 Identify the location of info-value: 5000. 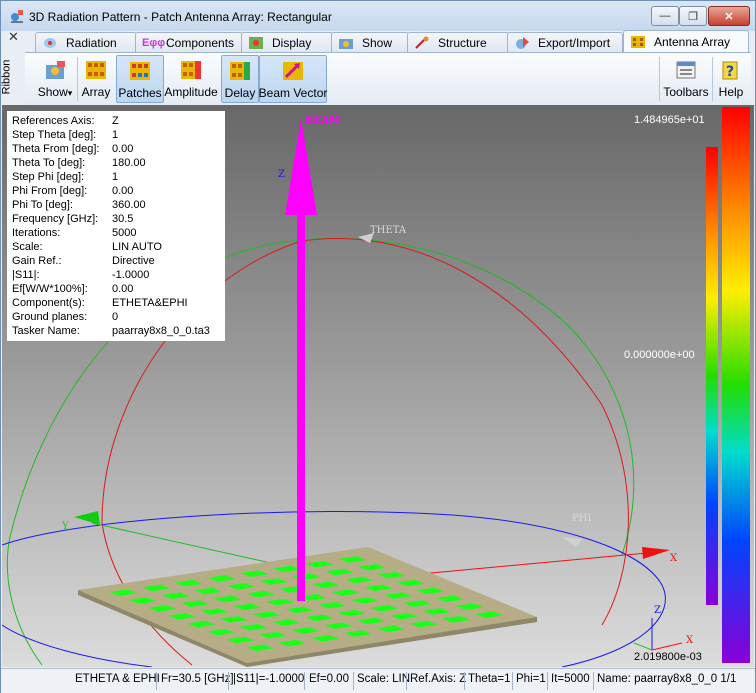
(124, 233).